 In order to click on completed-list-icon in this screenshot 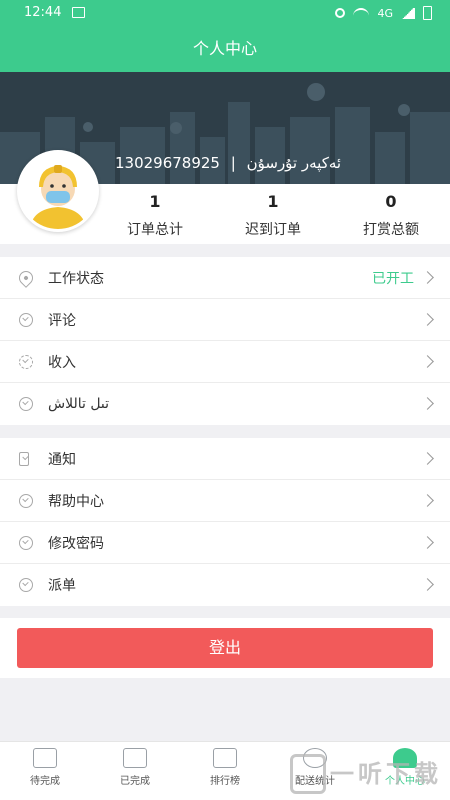, I will do `click(135, 758)`.